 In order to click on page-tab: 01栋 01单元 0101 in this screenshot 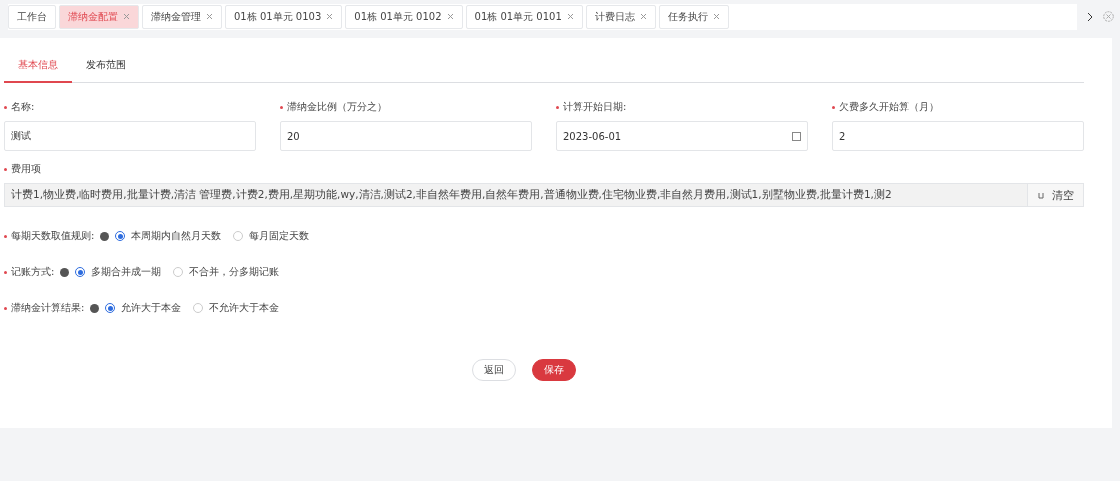, I will do `click(524, 16)`.